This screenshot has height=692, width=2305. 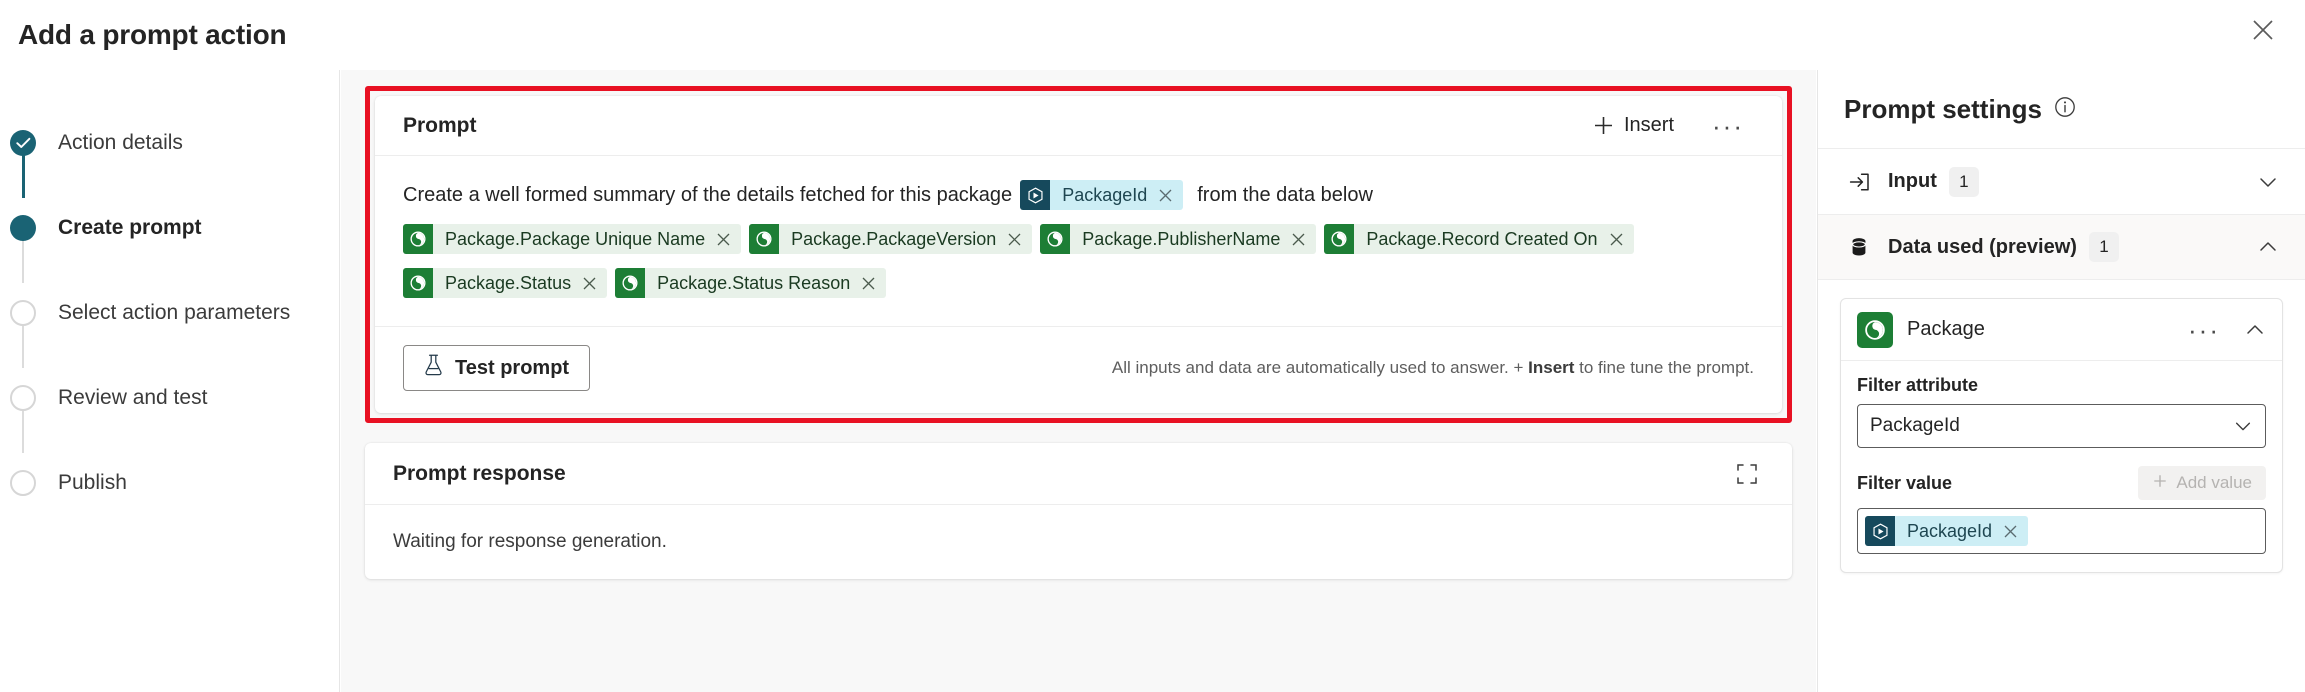 I want to click on data-source-more-options-button: ···, so click(x=2204, y=329).